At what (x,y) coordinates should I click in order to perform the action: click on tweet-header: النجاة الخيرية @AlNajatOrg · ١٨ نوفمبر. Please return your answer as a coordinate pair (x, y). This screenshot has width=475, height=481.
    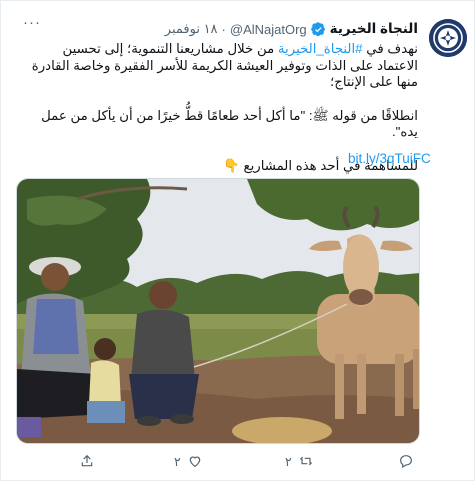
    Looking at the image, I should click on (291, 29).